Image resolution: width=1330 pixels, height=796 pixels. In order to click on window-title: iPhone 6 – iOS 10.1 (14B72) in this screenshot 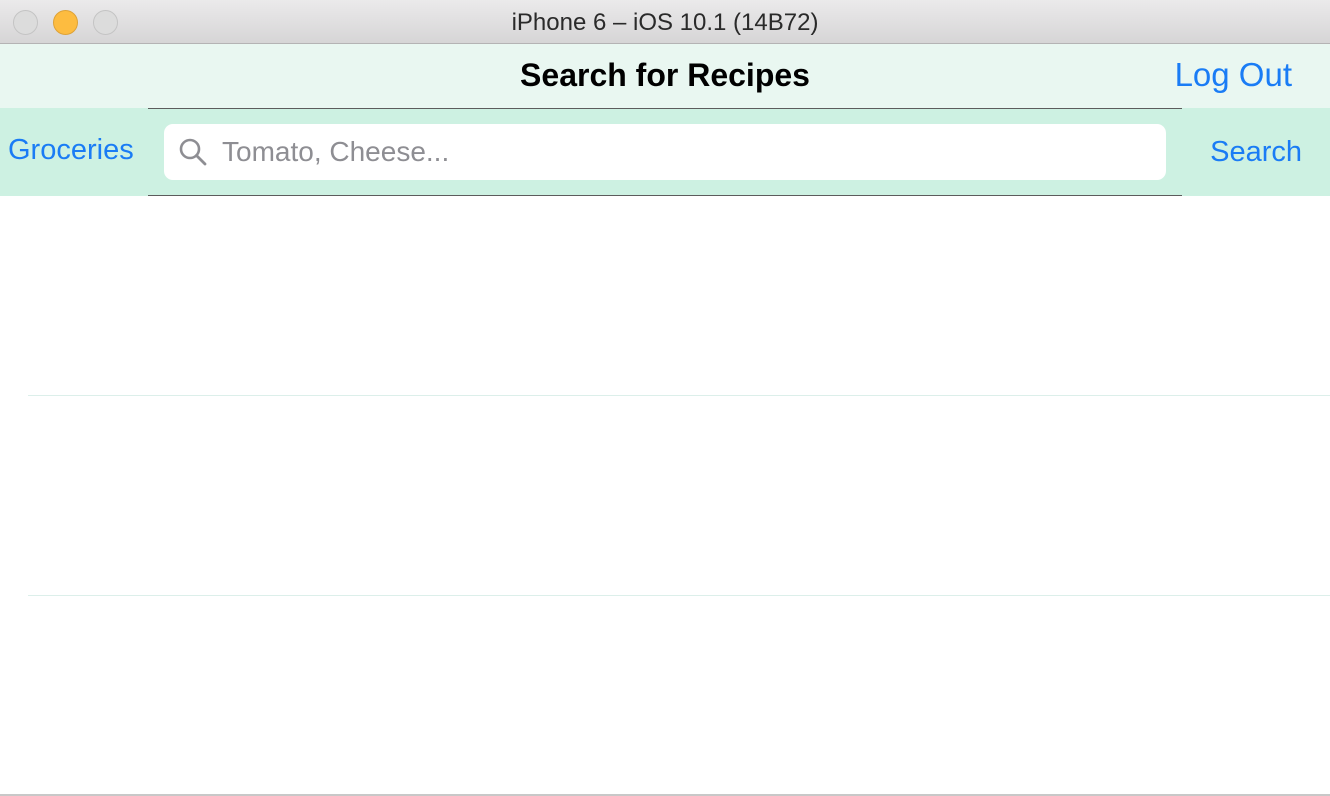, I will do `click(665, 22)`.